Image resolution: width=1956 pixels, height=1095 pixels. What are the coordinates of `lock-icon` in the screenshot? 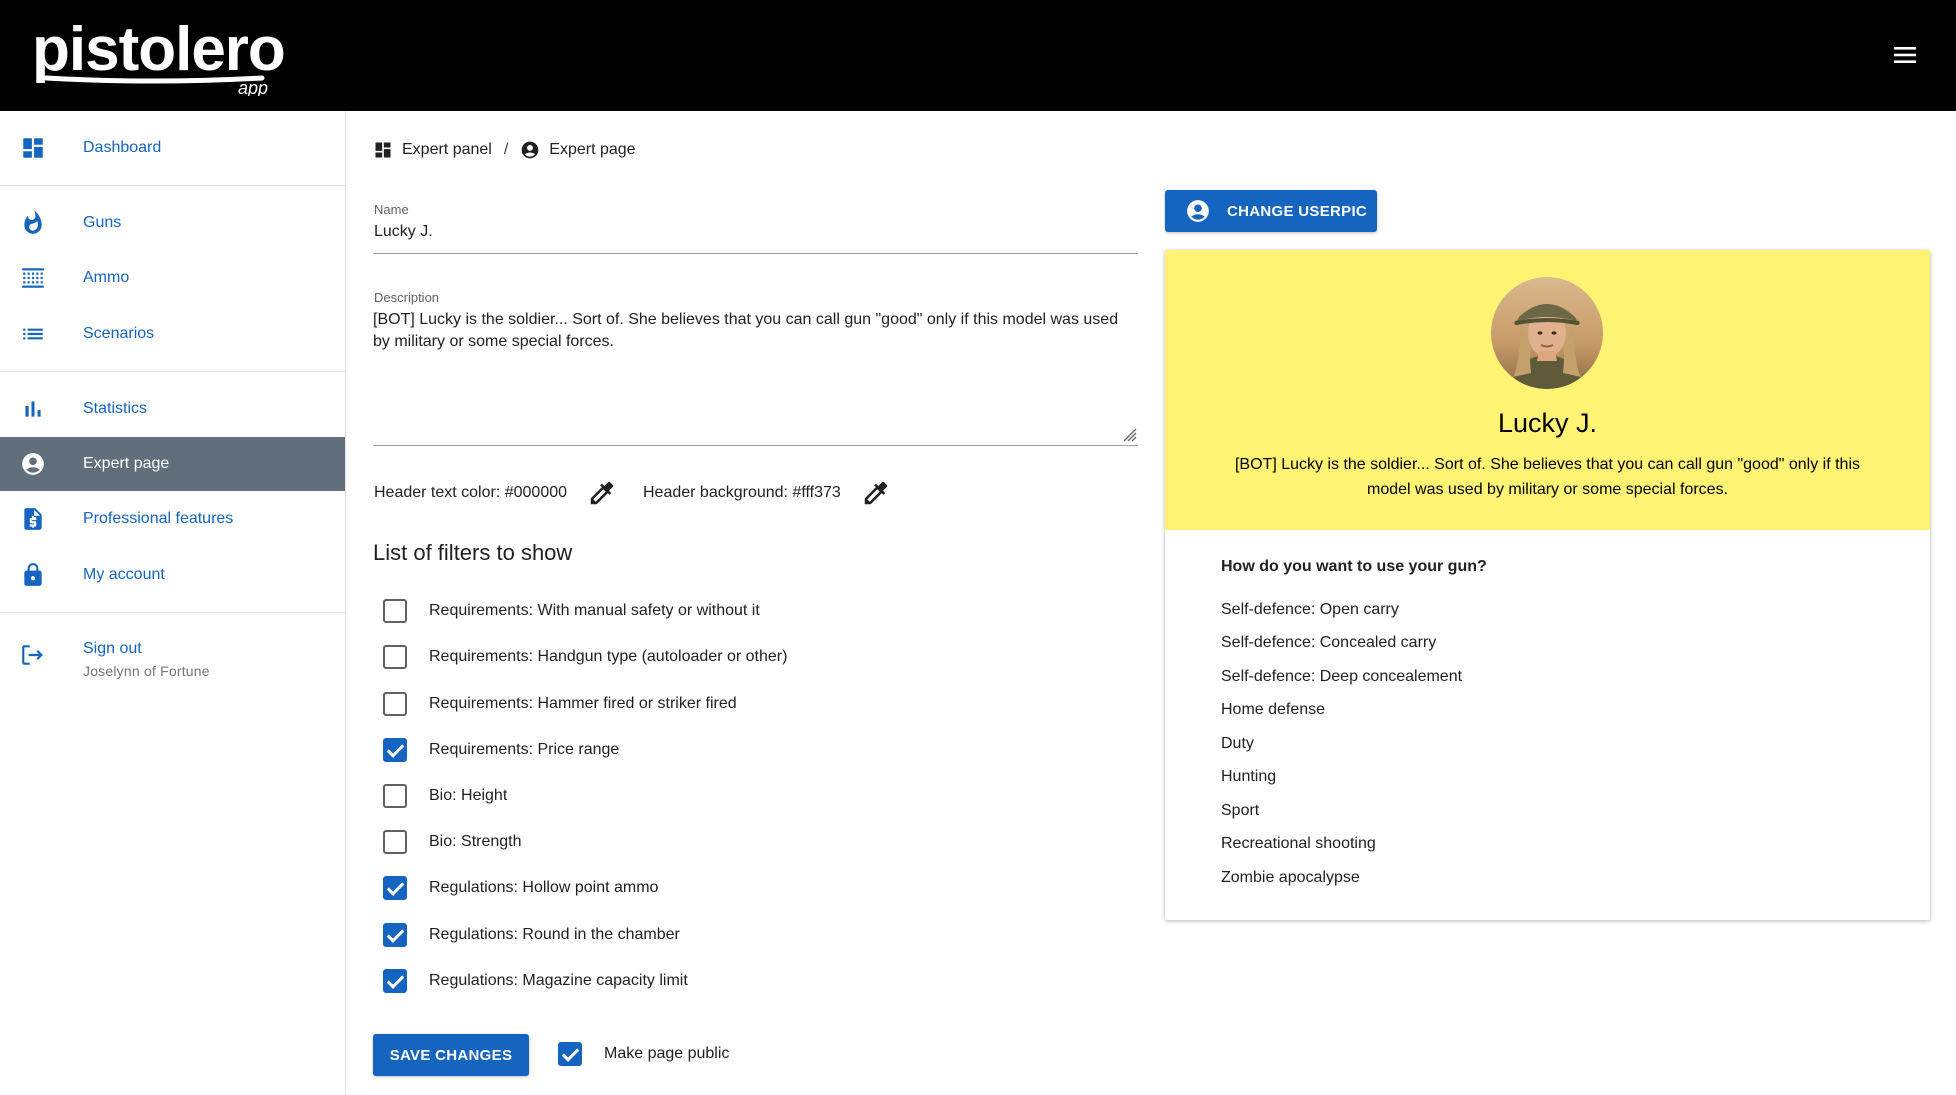 It's located at (33, 574).